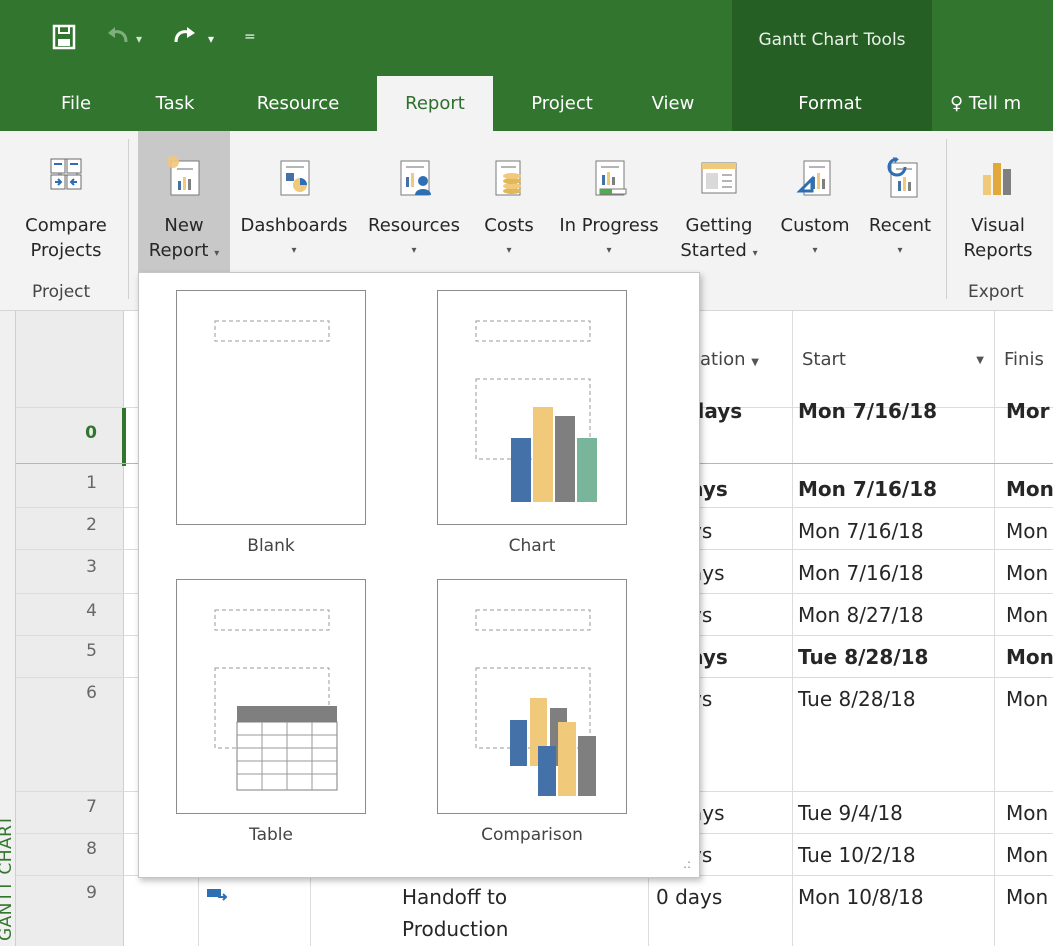 The image size is (1053, 946). What do you see at coordinates (454, 897) in the screenshot?
I see `task-name-cell: Handoff to` at bounding box center [454, 897].